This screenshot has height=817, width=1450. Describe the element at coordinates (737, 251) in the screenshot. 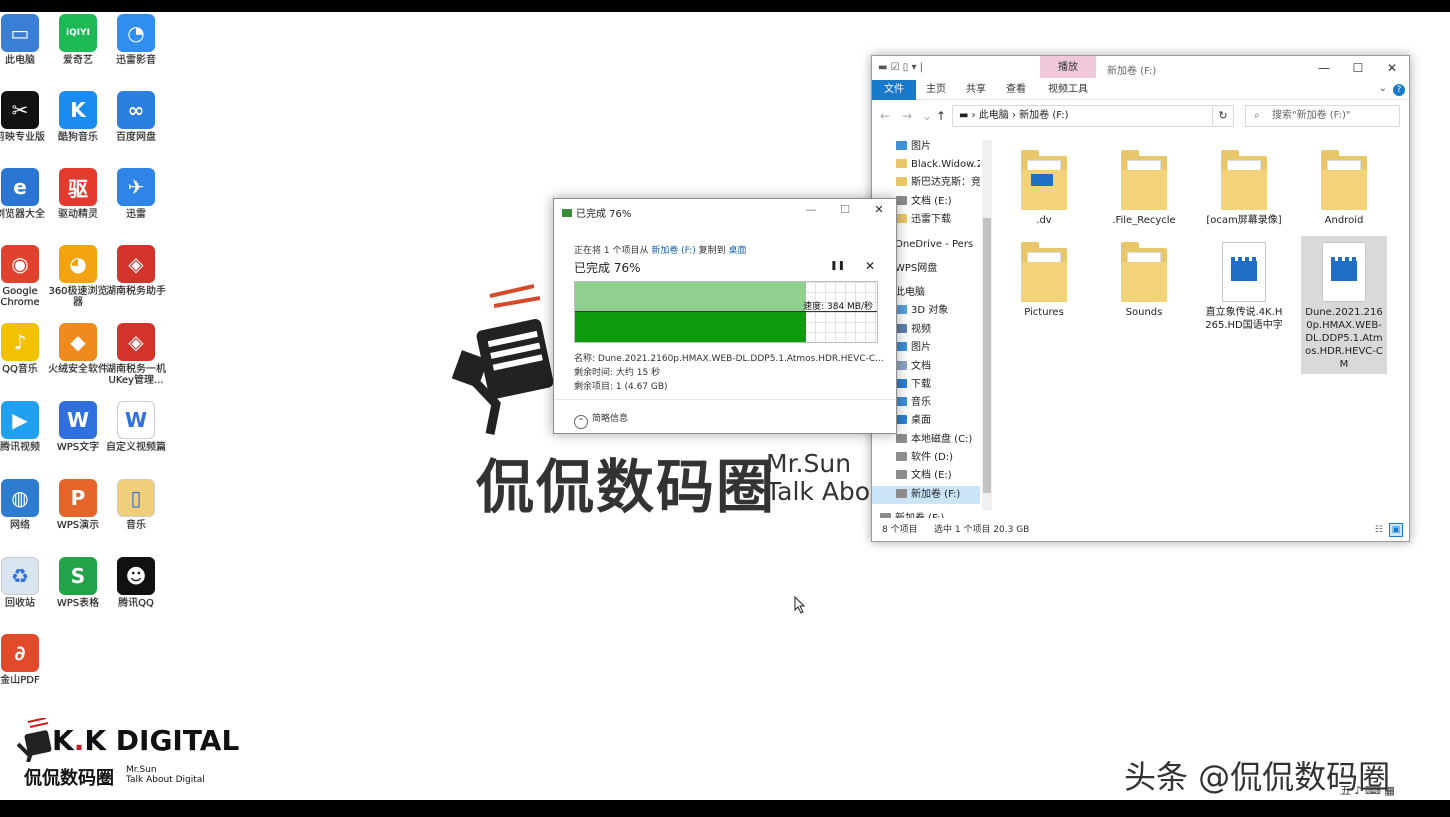

I see `destination-link: 桌面` at that location.